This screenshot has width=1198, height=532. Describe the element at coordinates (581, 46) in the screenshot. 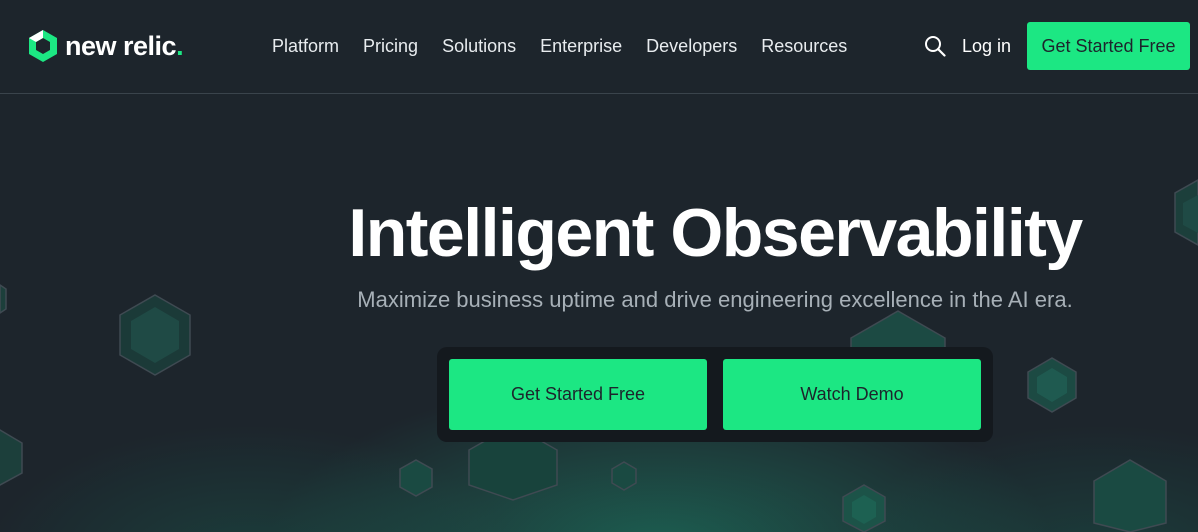

I see `nav-item-enterprise: Enterprise` at that location.